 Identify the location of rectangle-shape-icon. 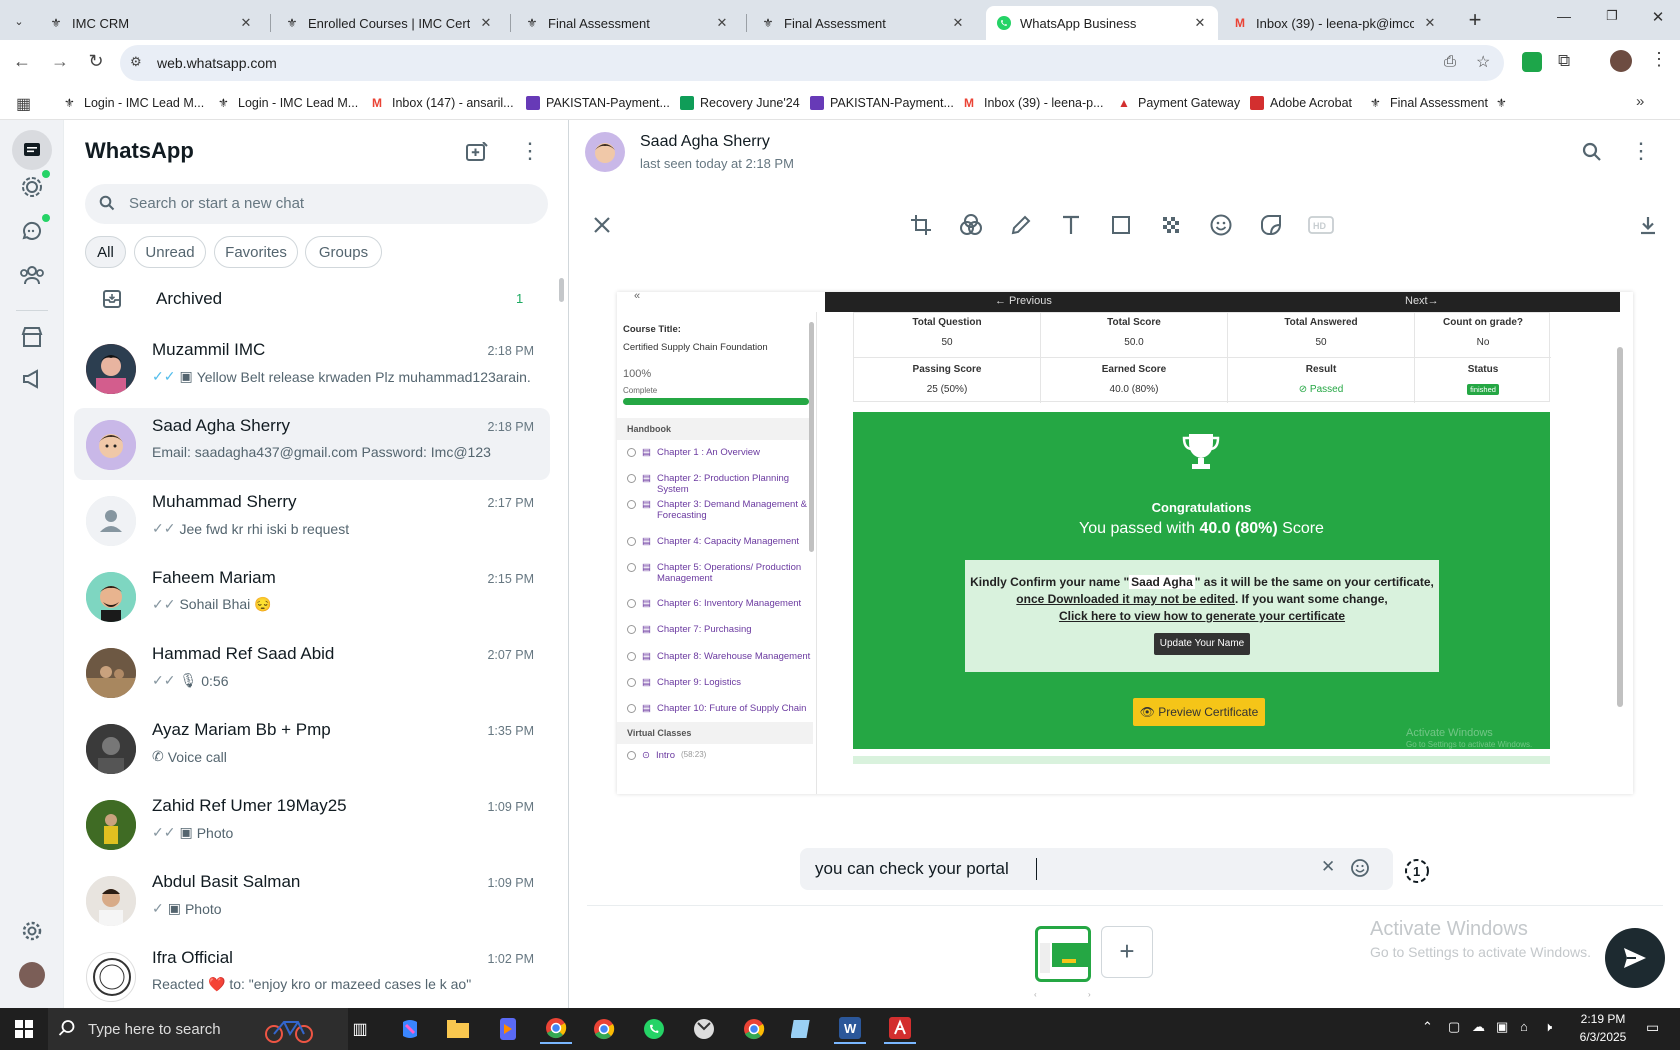
(1121, 225).